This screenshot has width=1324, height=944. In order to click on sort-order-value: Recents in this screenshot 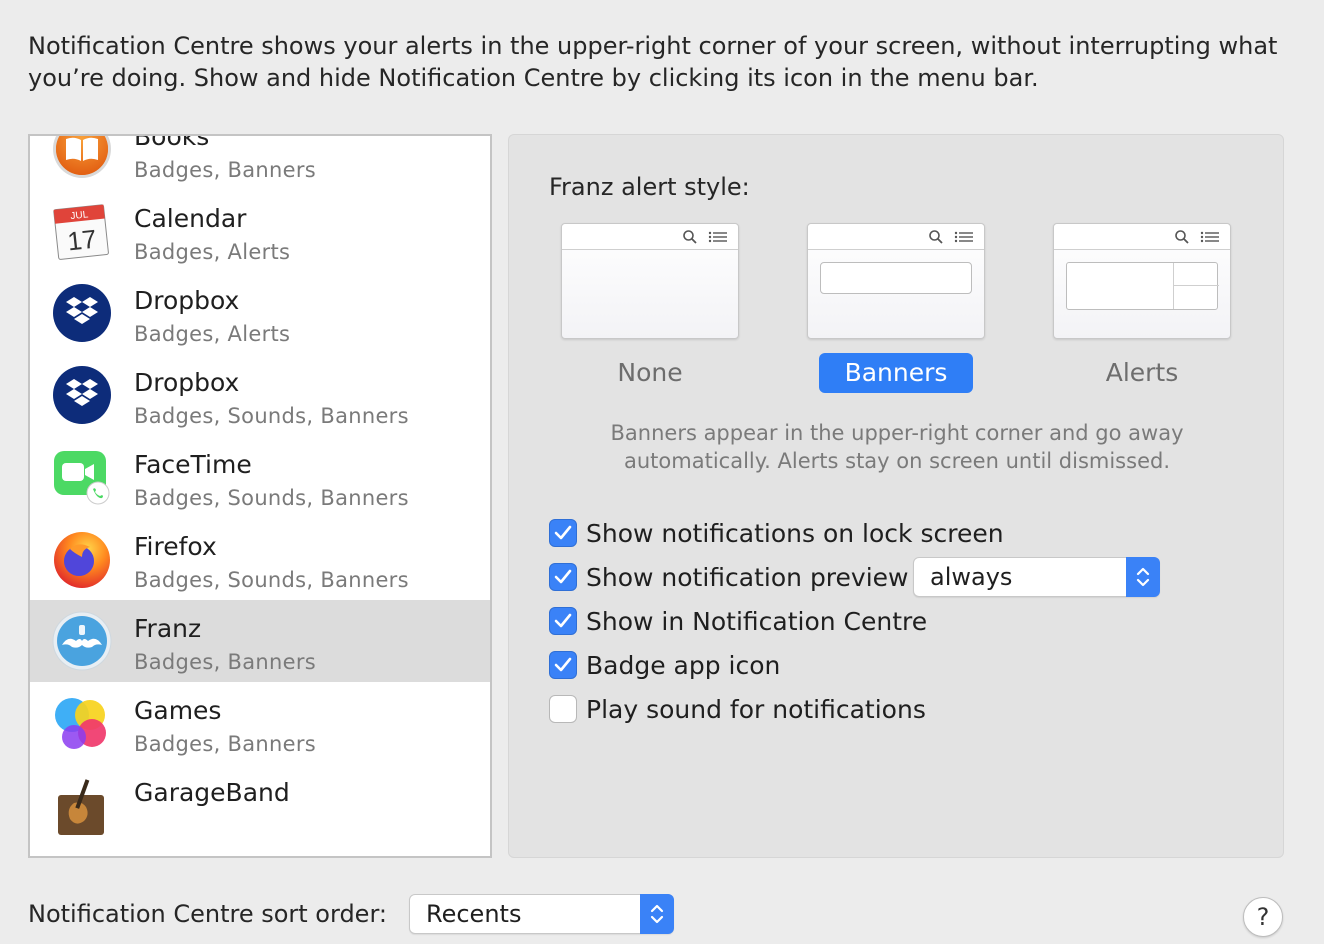, I will do `click(474, 914)`.